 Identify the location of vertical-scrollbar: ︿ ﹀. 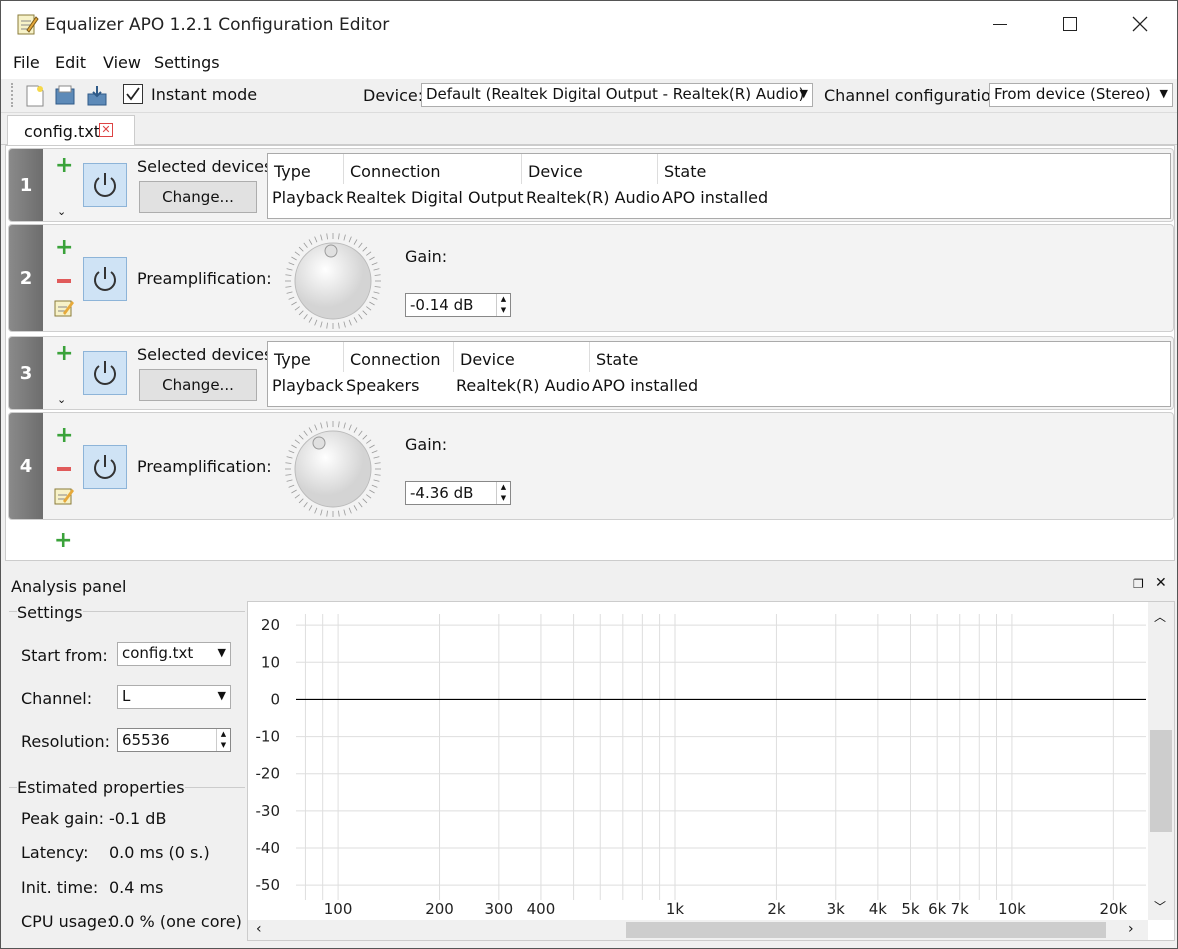
(1161, 761).